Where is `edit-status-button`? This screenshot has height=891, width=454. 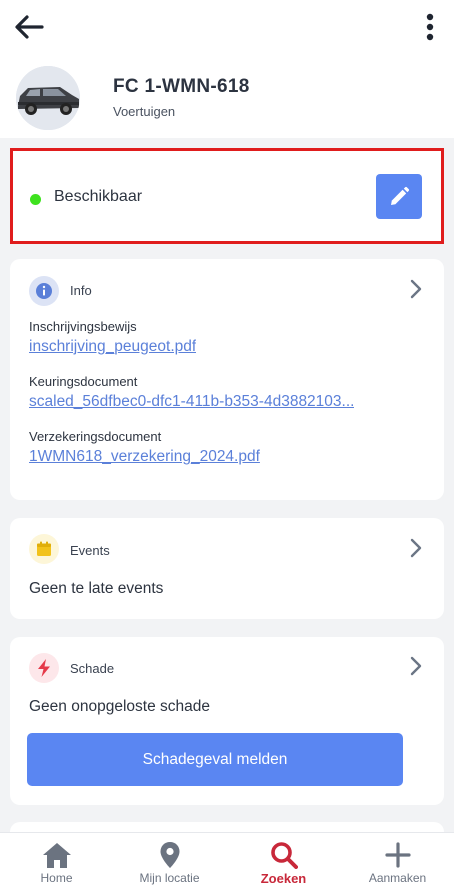
edit-status-button is located at coordinates (399, 196).